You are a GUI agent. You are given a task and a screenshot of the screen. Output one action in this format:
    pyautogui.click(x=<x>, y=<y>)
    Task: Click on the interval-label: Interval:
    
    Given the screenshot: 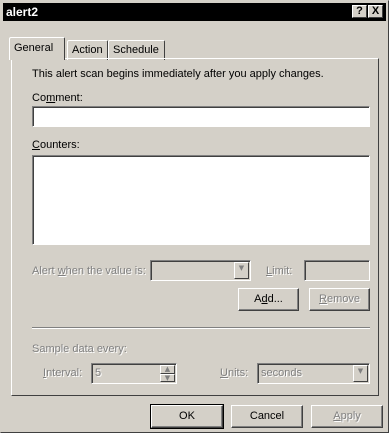 What is the action you would take?
    pyautogui.click(x=63, y=373)
    